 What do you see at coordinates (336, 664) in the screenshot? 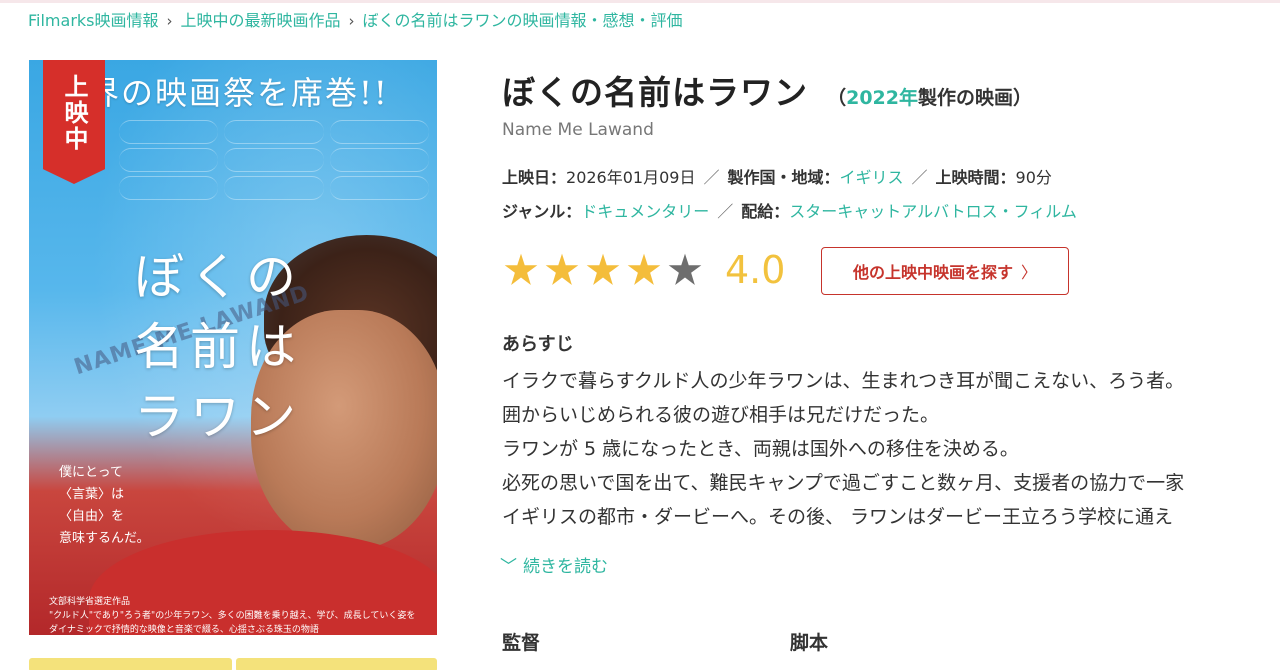
I see `mark-button` at bounding box center [336, 664].